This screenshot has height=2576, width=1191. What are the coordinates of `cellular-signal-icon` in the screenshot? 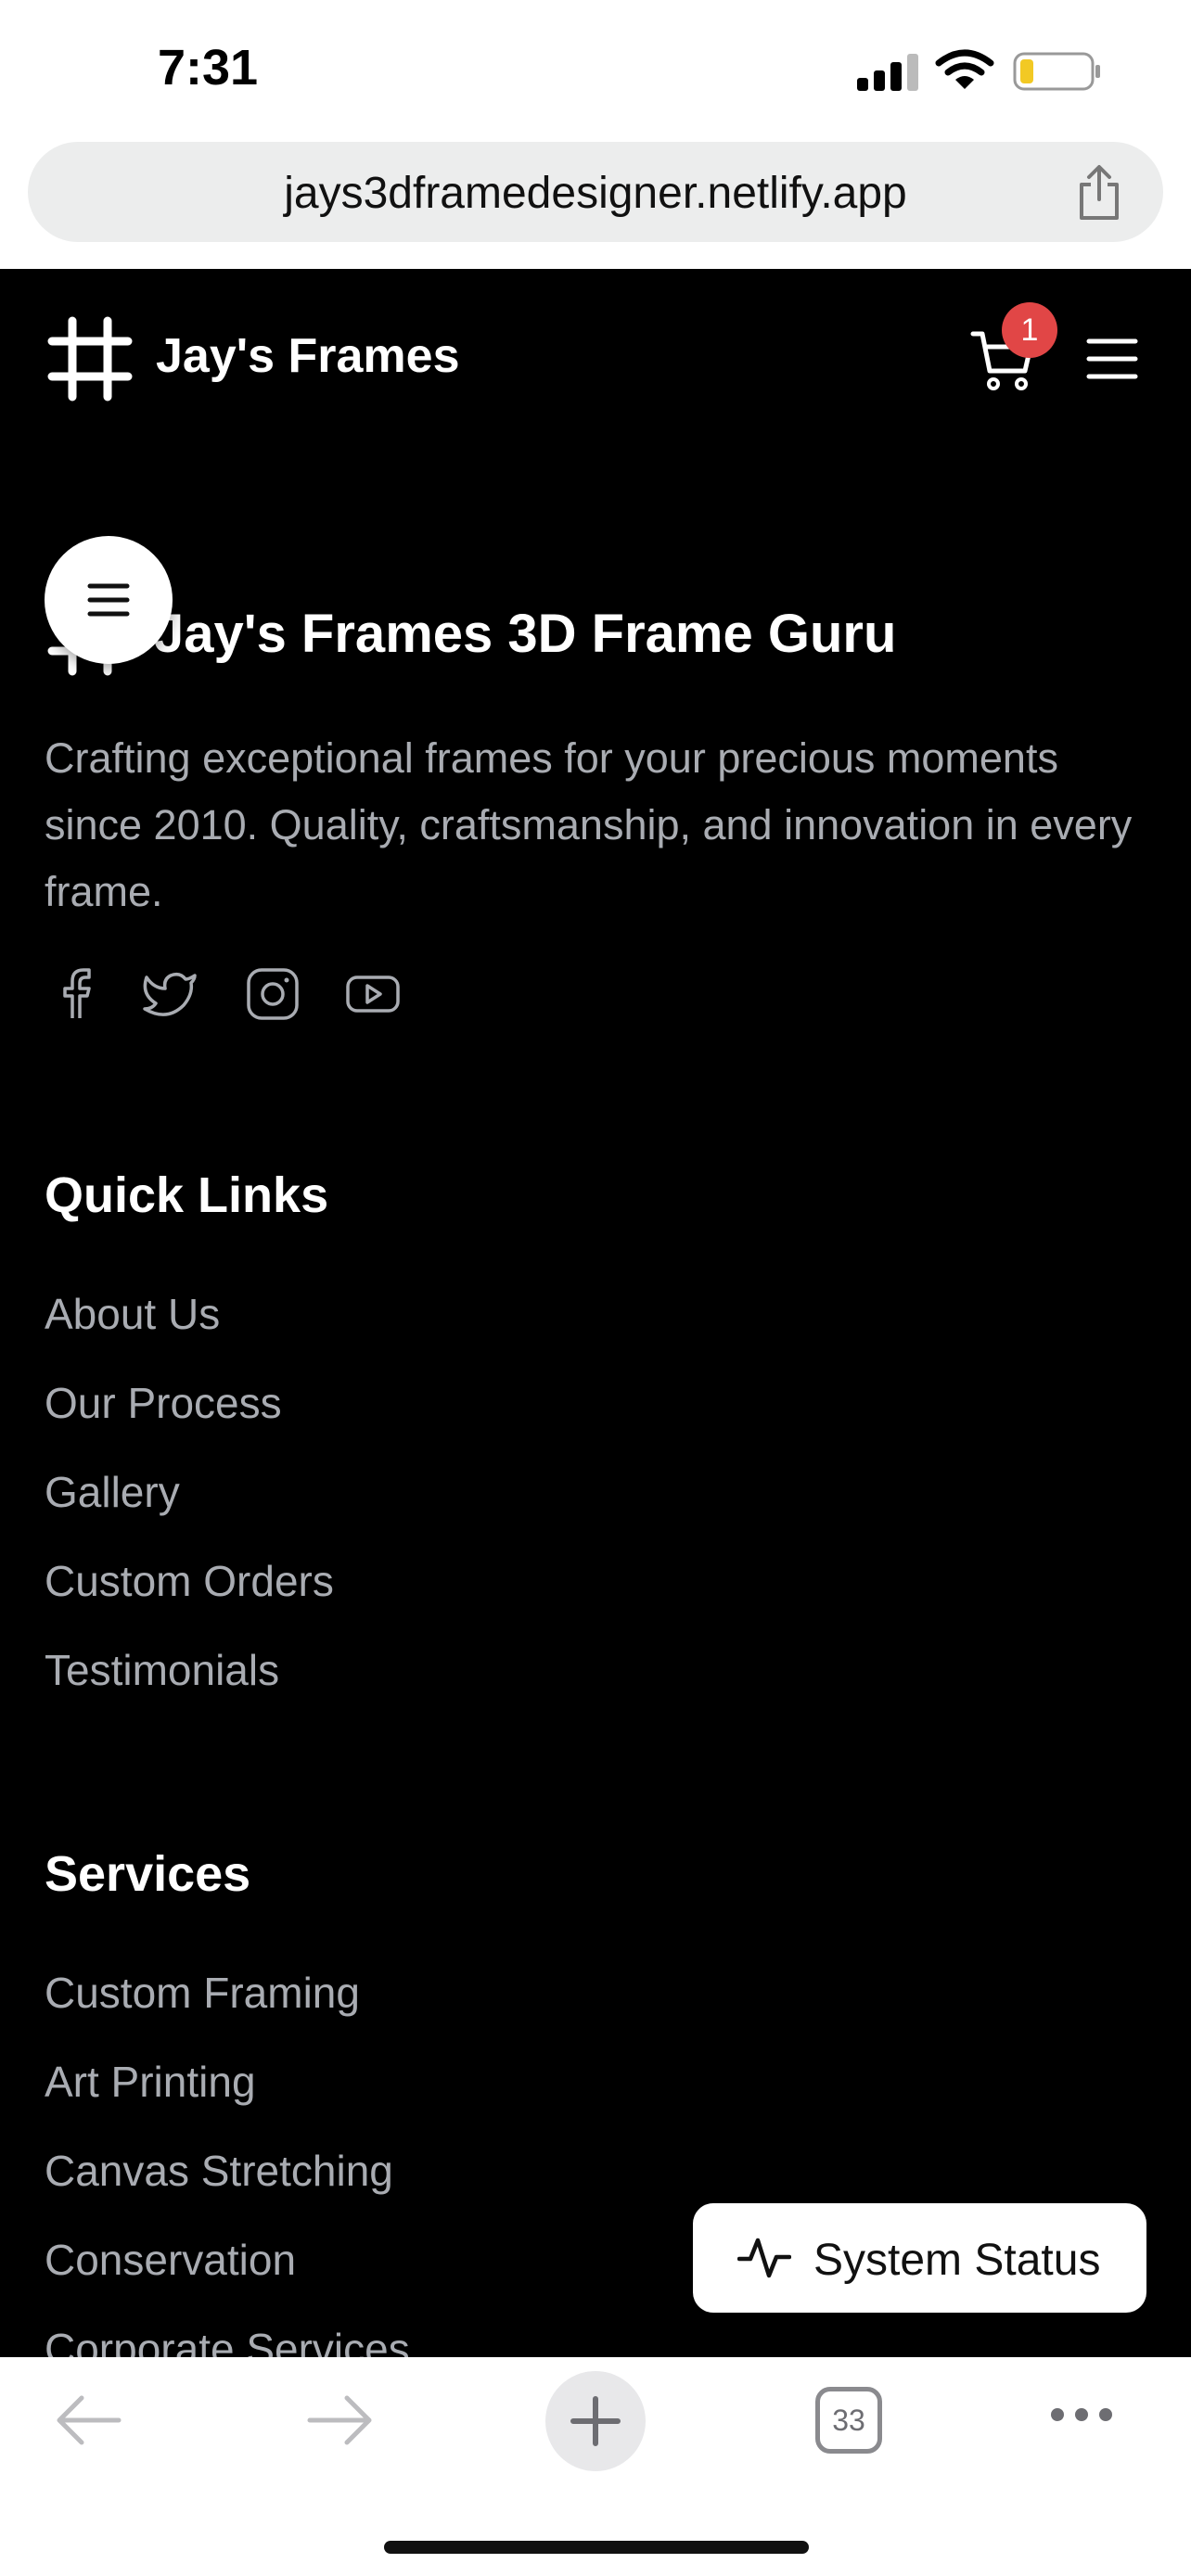 It's located at (887, 72).